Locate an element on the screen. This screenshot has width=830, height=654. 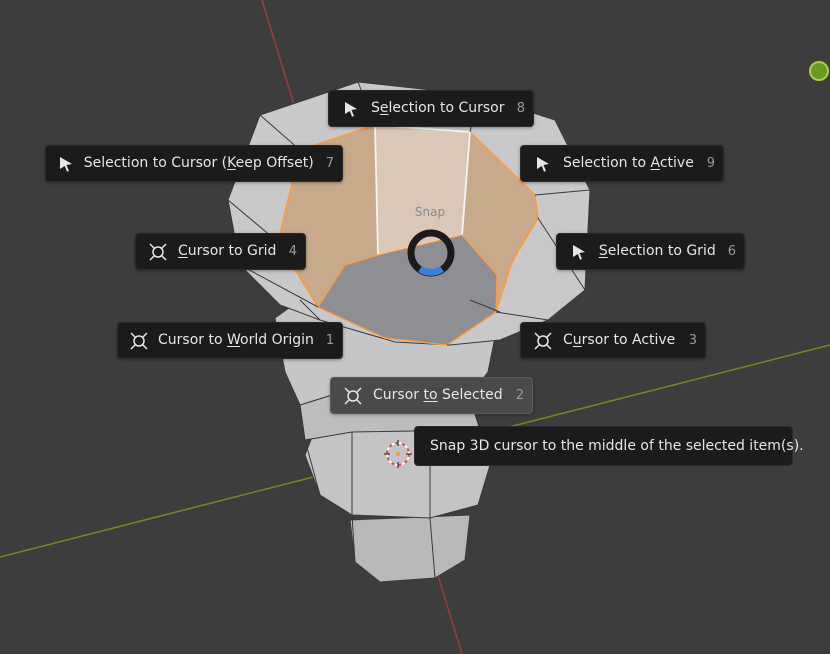
pie-item-cursor-to-world-origin: Cursor to World Origin 1 is located at coordinates (230, 340).